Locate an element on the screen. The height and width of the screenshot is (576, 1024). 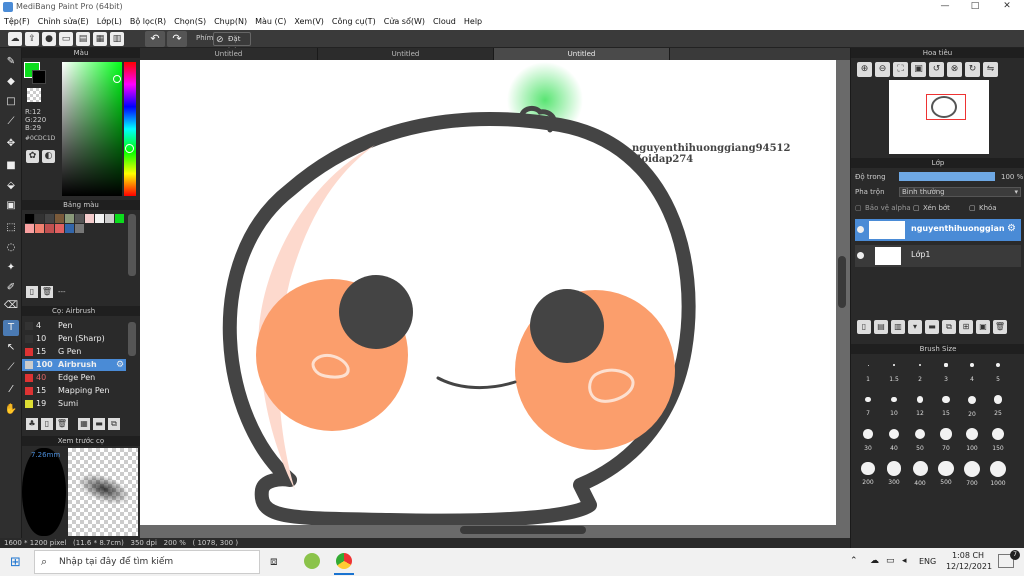
taskbar-search-box: ⌕ Nhập tại đây để tìm kiếm is located at coordinates (147, 562).